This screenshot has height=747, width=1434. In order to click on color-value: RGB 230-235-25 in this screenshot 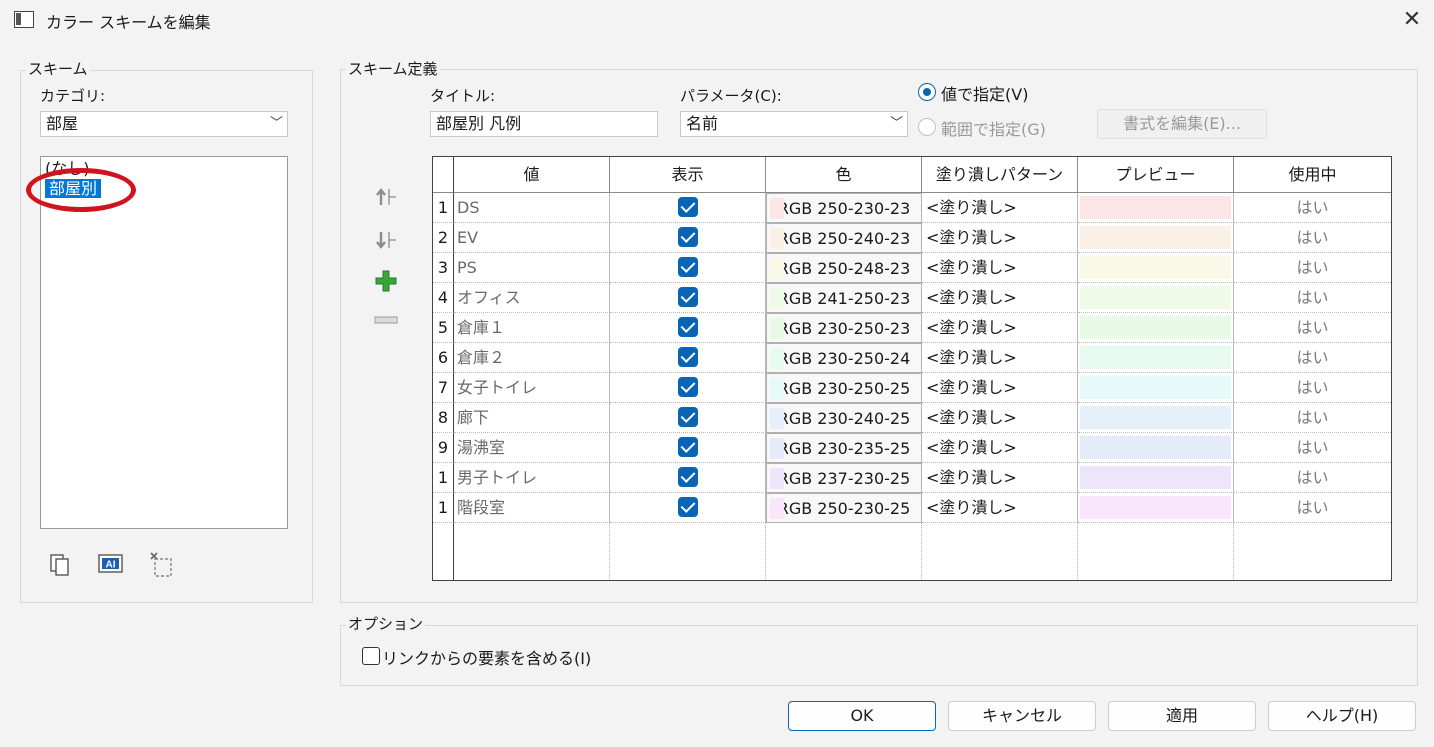, I will do `click(844, 448)`.